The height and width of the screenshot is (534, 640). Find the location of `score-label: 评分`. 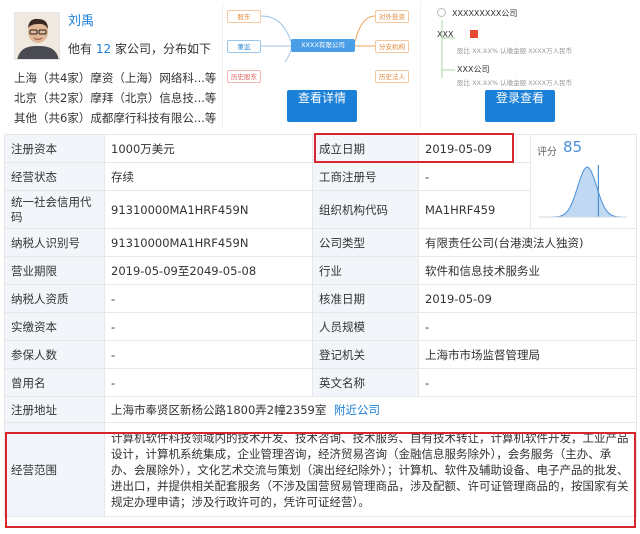

score-label: 评分 is located at coordinates (547, 152).